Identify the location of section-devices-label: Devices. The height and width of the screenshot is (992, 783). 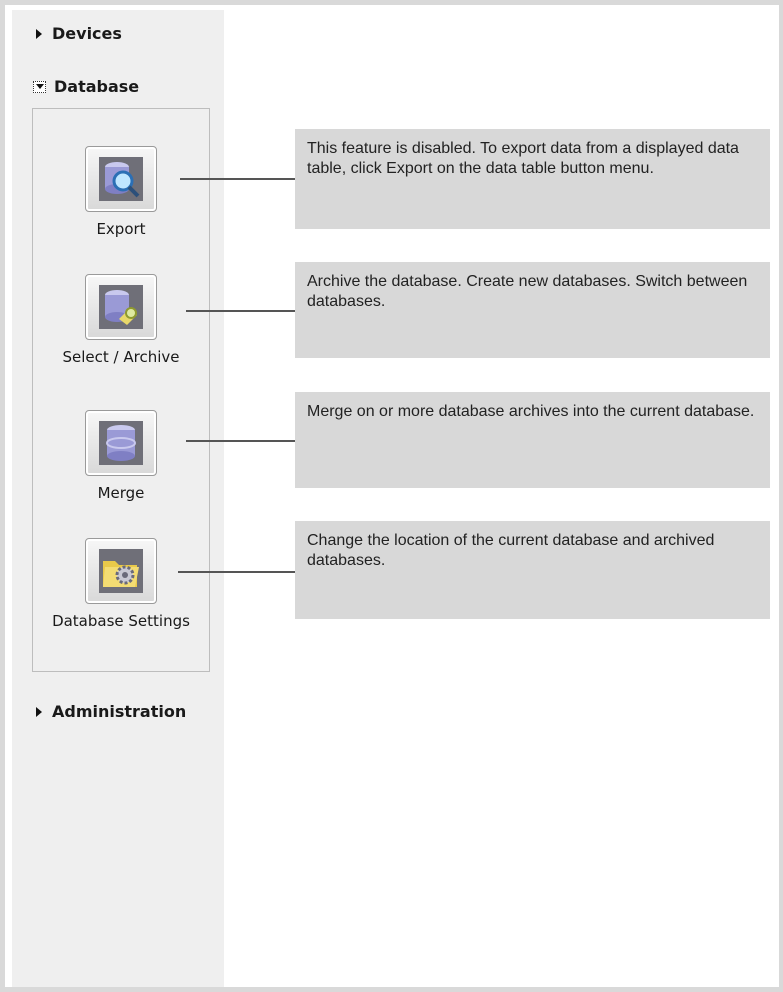
(87, 33).